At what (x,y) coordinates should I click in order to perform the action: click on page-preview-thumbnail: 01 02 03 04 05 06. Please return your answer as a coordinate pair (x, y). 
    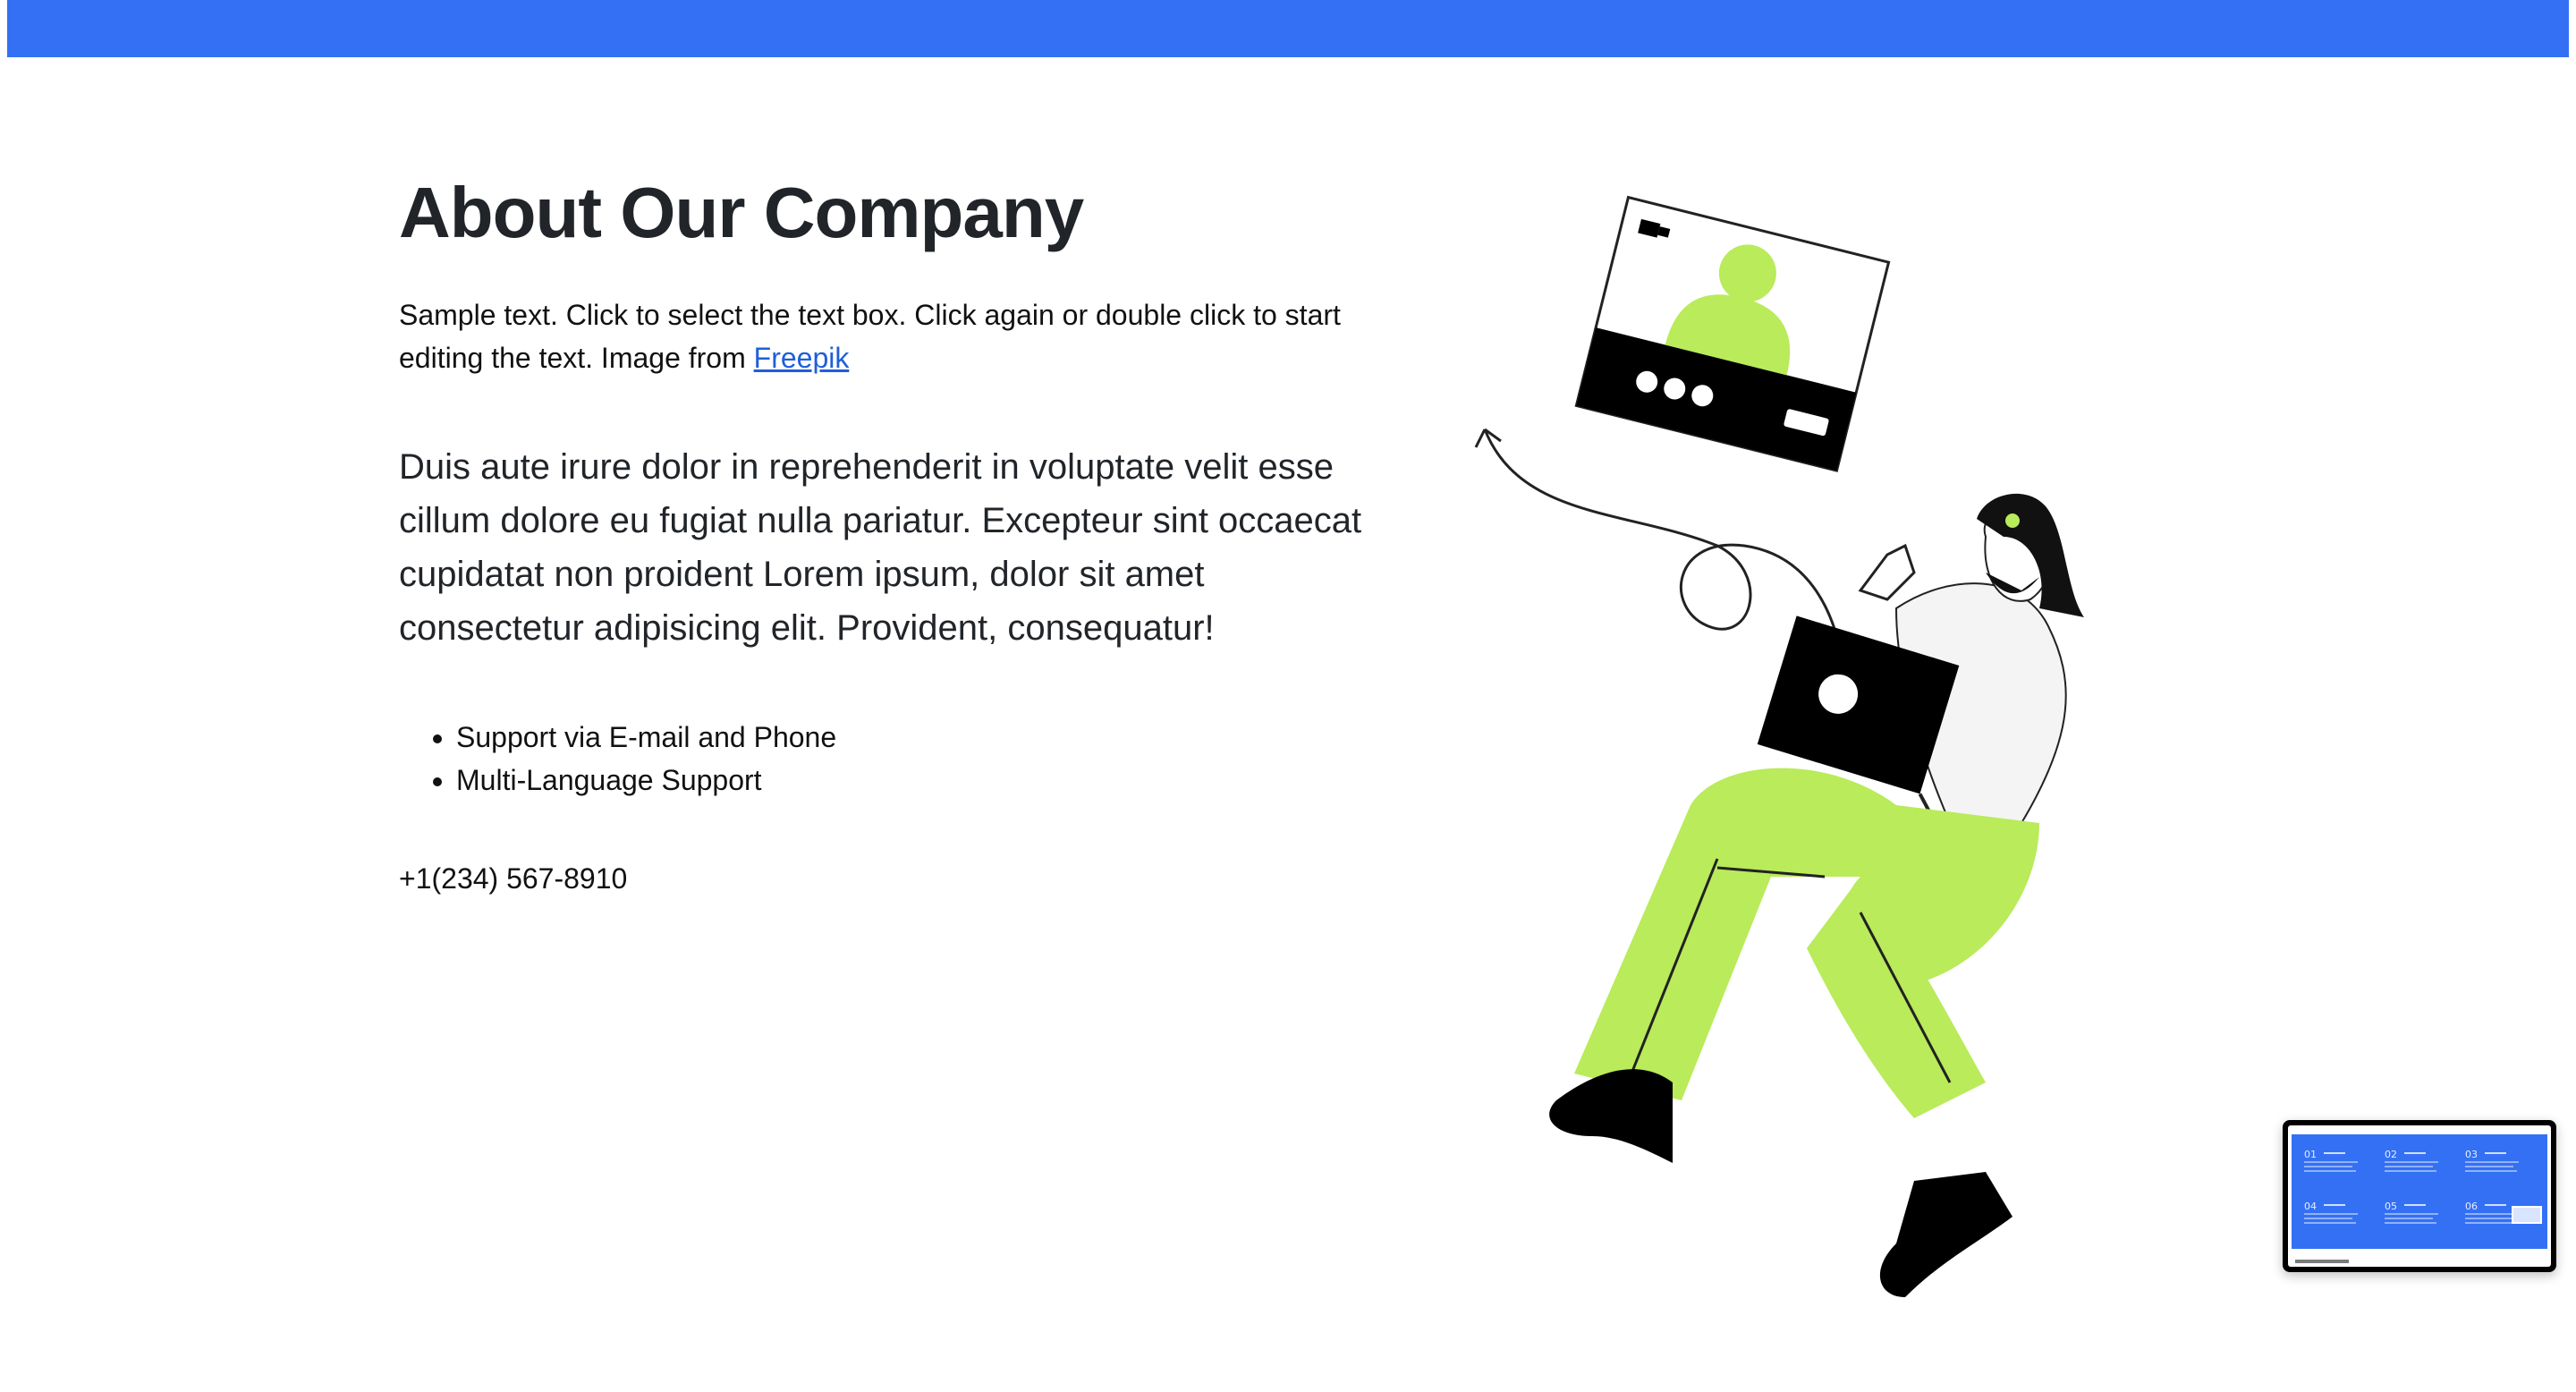
    Looking at the image, I should click on (2419, 1196).